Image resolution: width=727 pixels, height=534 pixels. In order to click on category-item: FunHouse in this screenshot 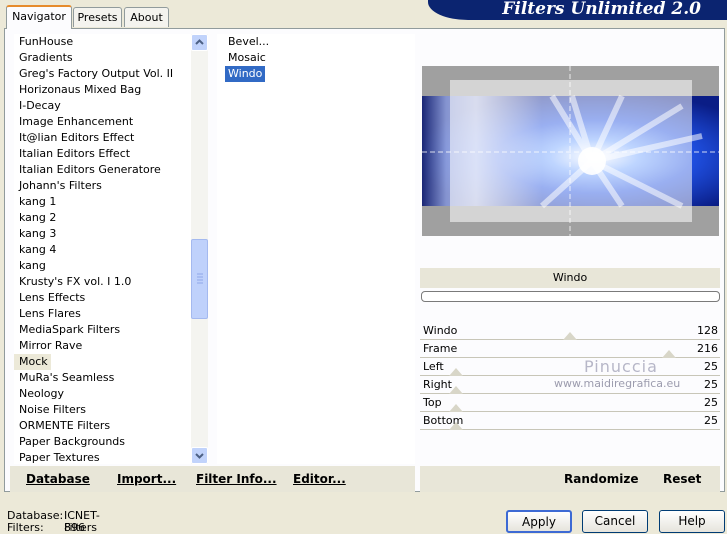, I will do `click(43, 42)`.